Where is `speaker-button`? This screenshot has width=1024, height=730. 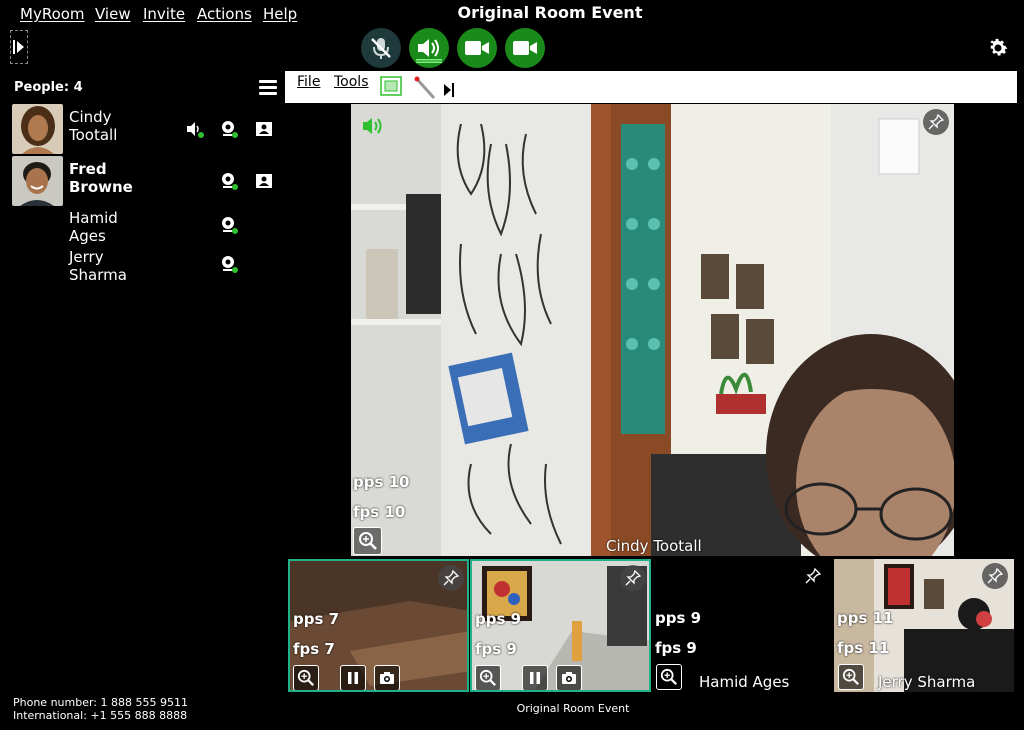
speaker-button is located at coordinates (429, 48).